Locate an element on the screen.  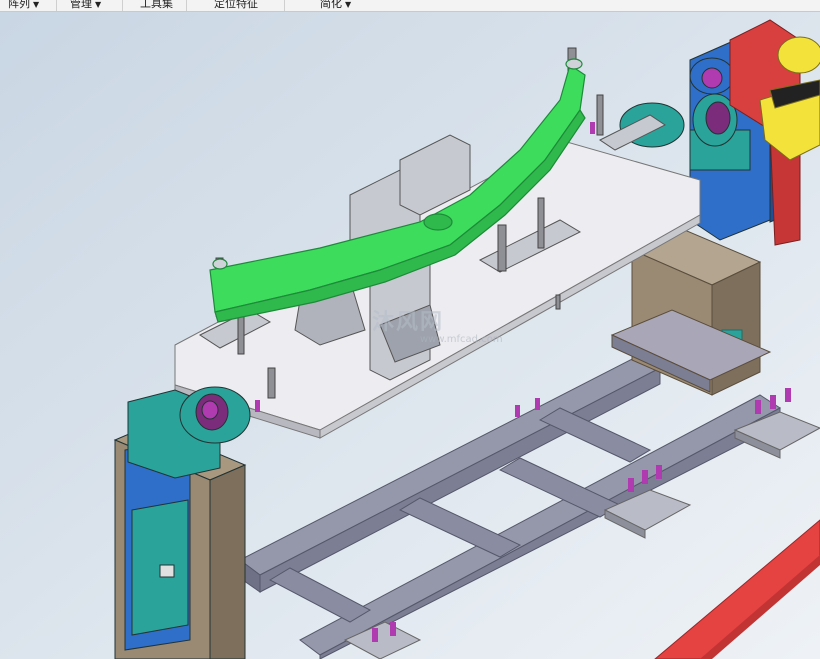
ribbon-group-locate-features: 定位特征 is located at coordinates (236, 5).